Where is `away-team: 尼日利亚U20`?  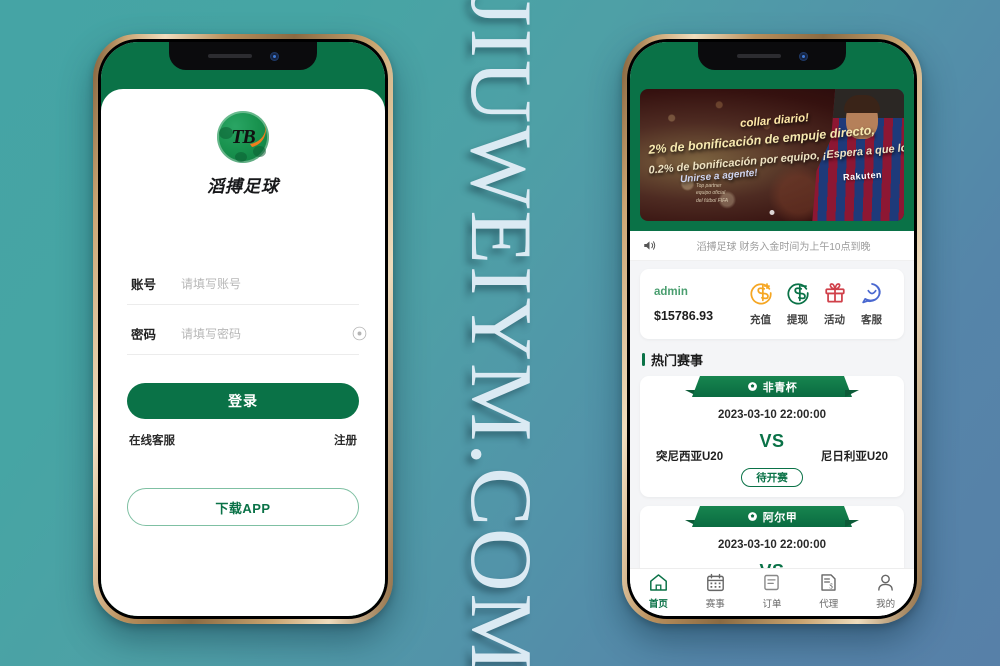
away-team: 尼日利亚U20 is located at coordinates (854, 457).